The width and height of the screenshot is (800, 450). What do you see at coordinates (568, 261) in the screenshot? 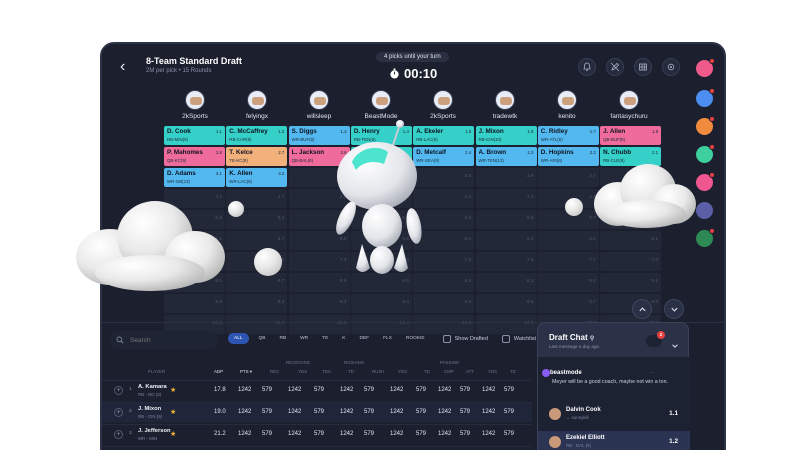
I see `empty-pick-slot: 7.7` at bounding box center [568, 261].